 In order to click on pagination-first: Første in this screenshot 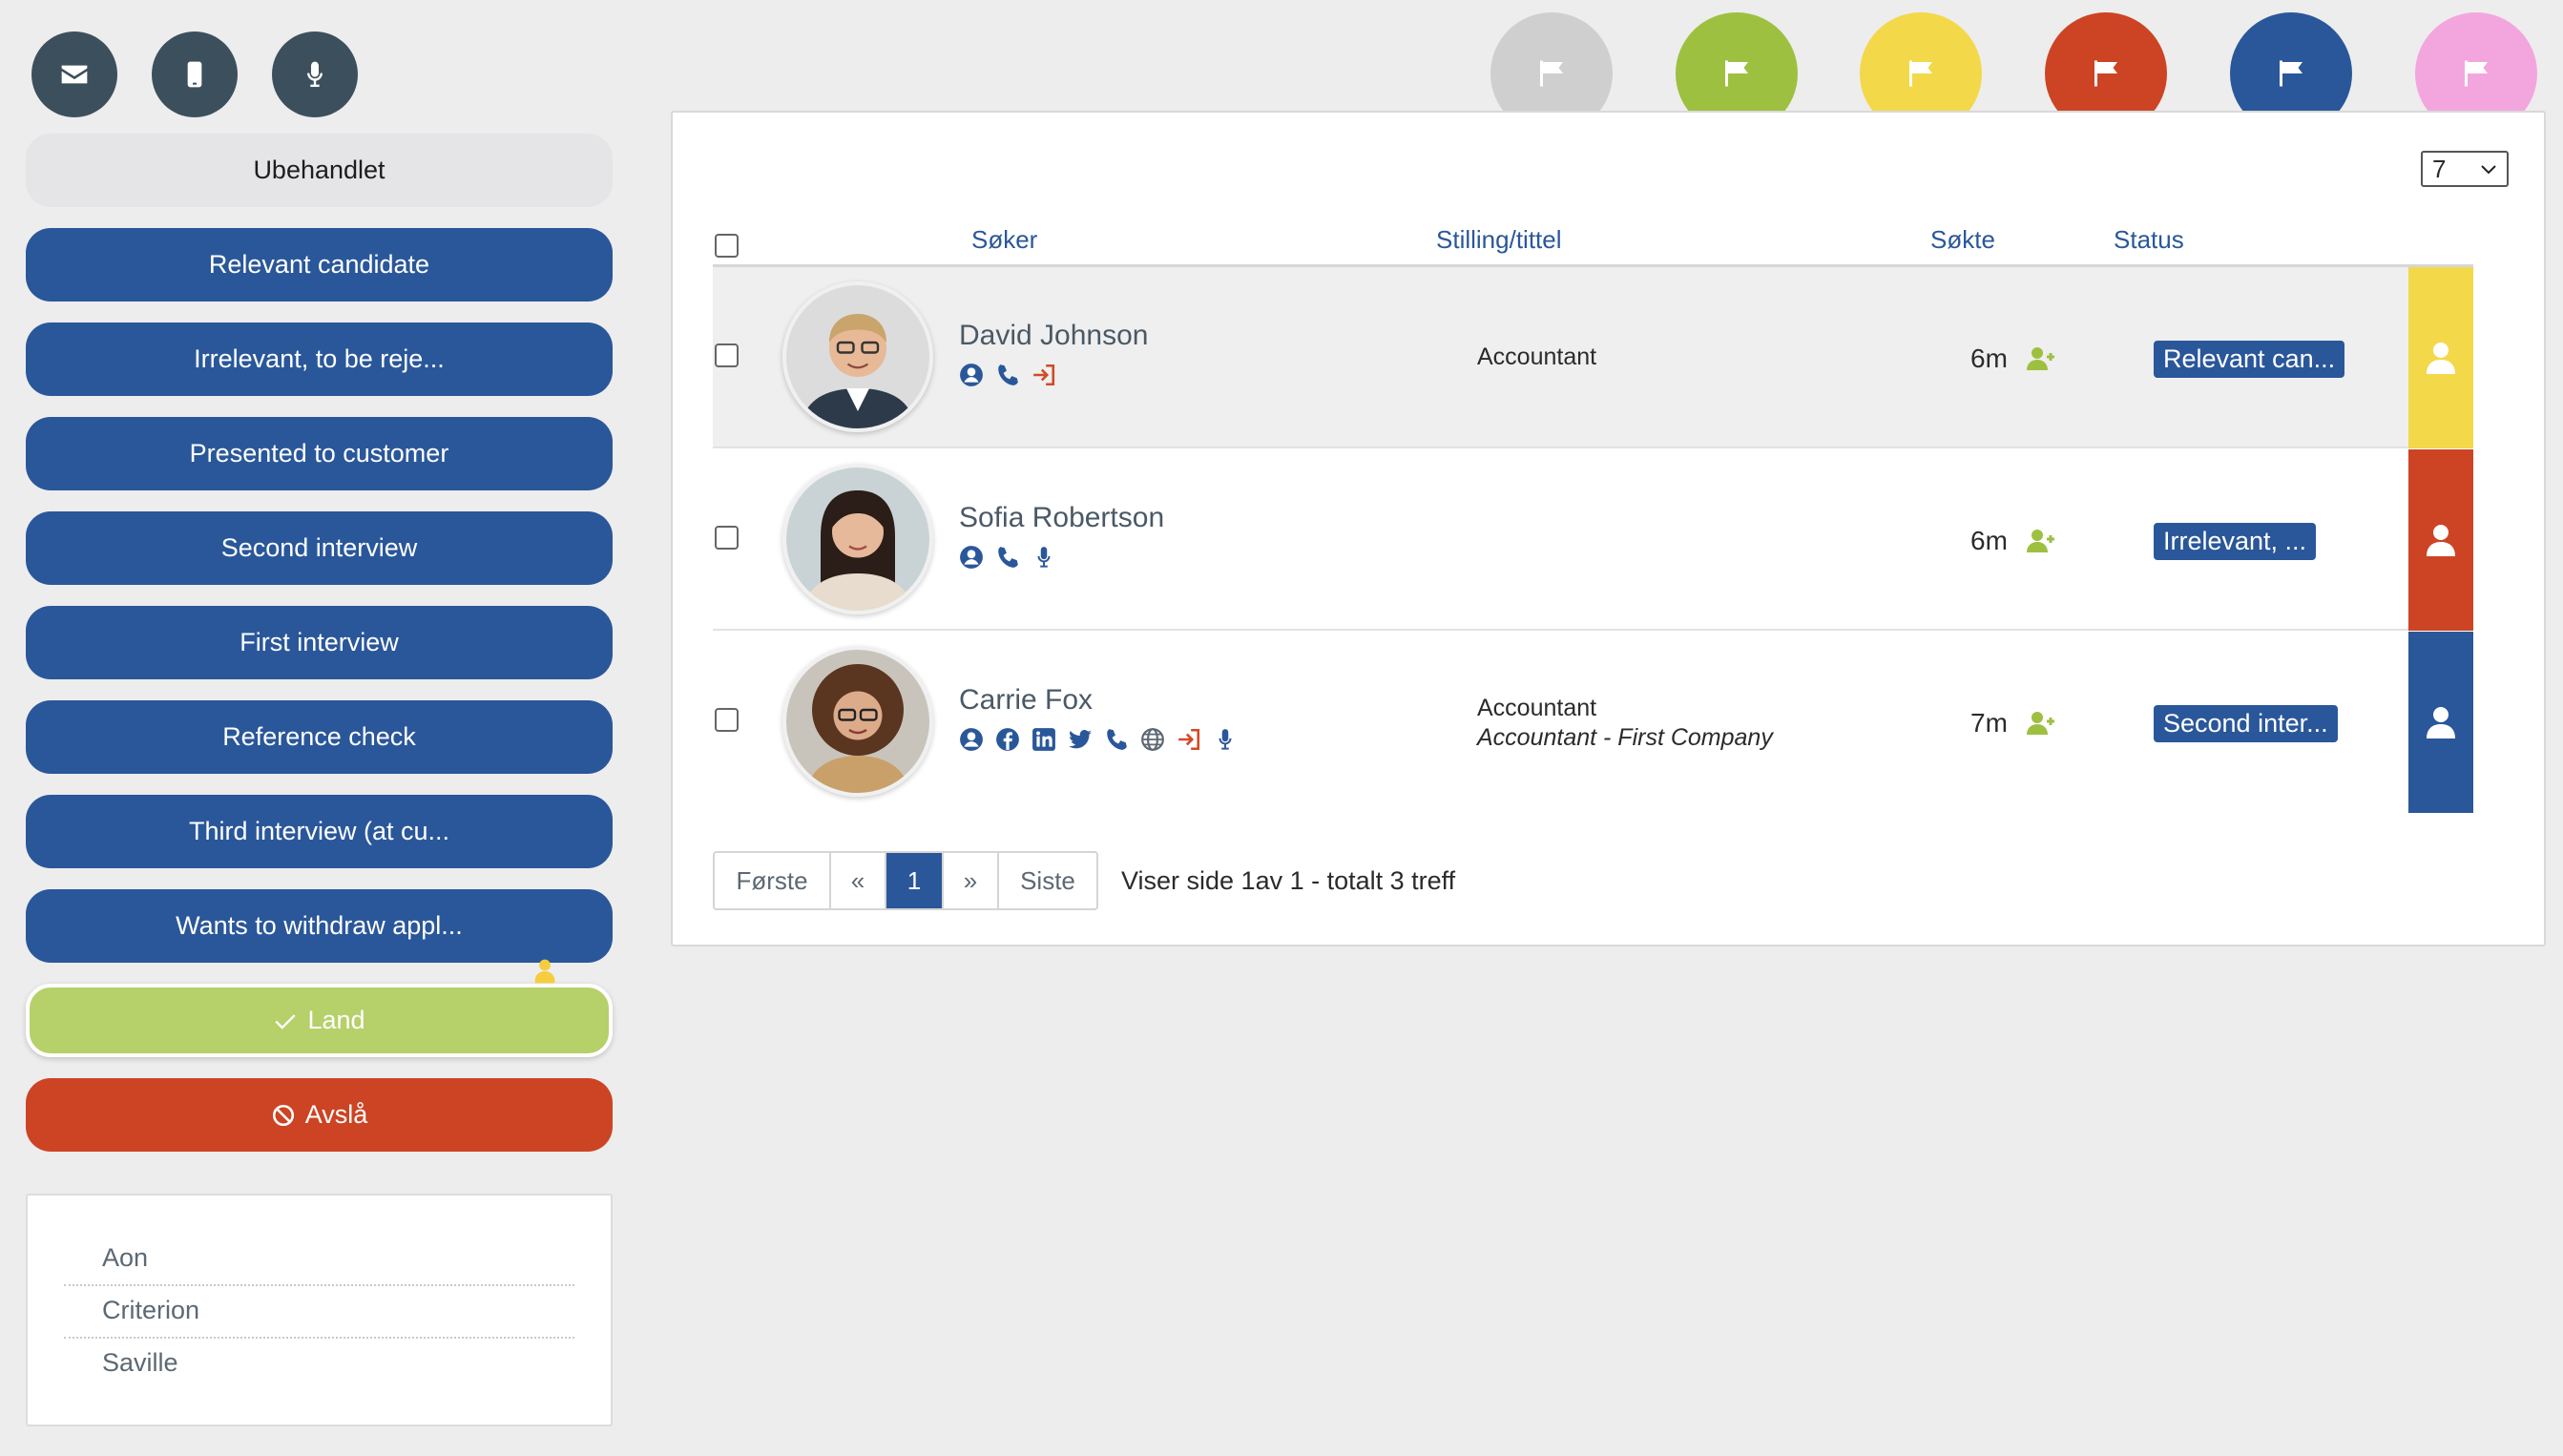, I will do `click(773, 881)`.